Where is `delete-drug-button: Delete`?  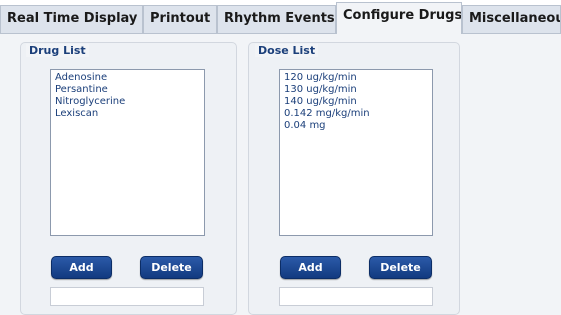
delete-drug-button: Delete is located at coordinates (171, 267).